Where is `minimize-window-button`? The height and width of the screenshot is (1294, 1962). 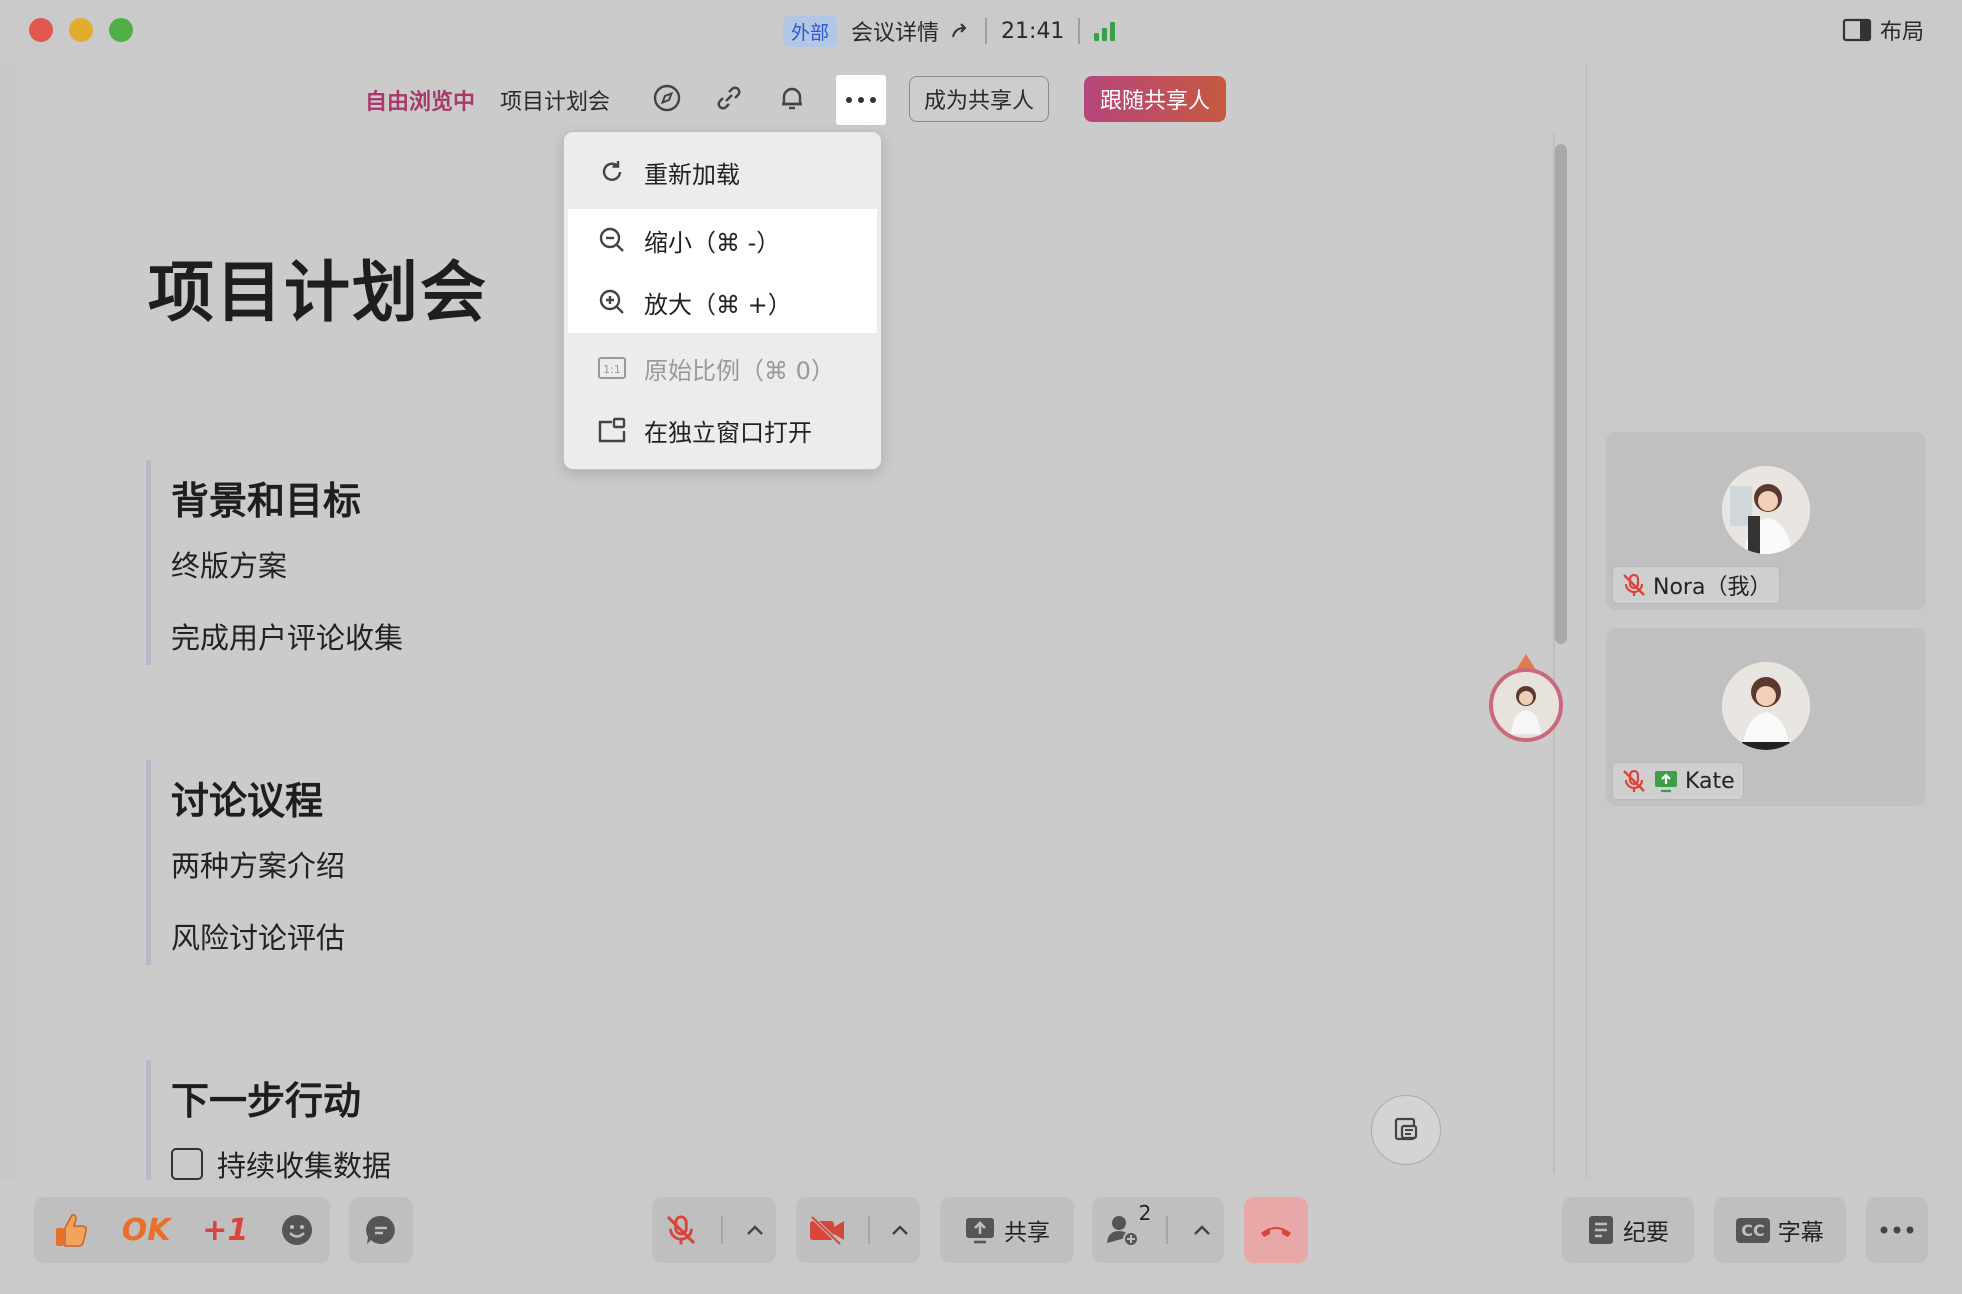 minimize-window-button is located at coordinates (81, 30).